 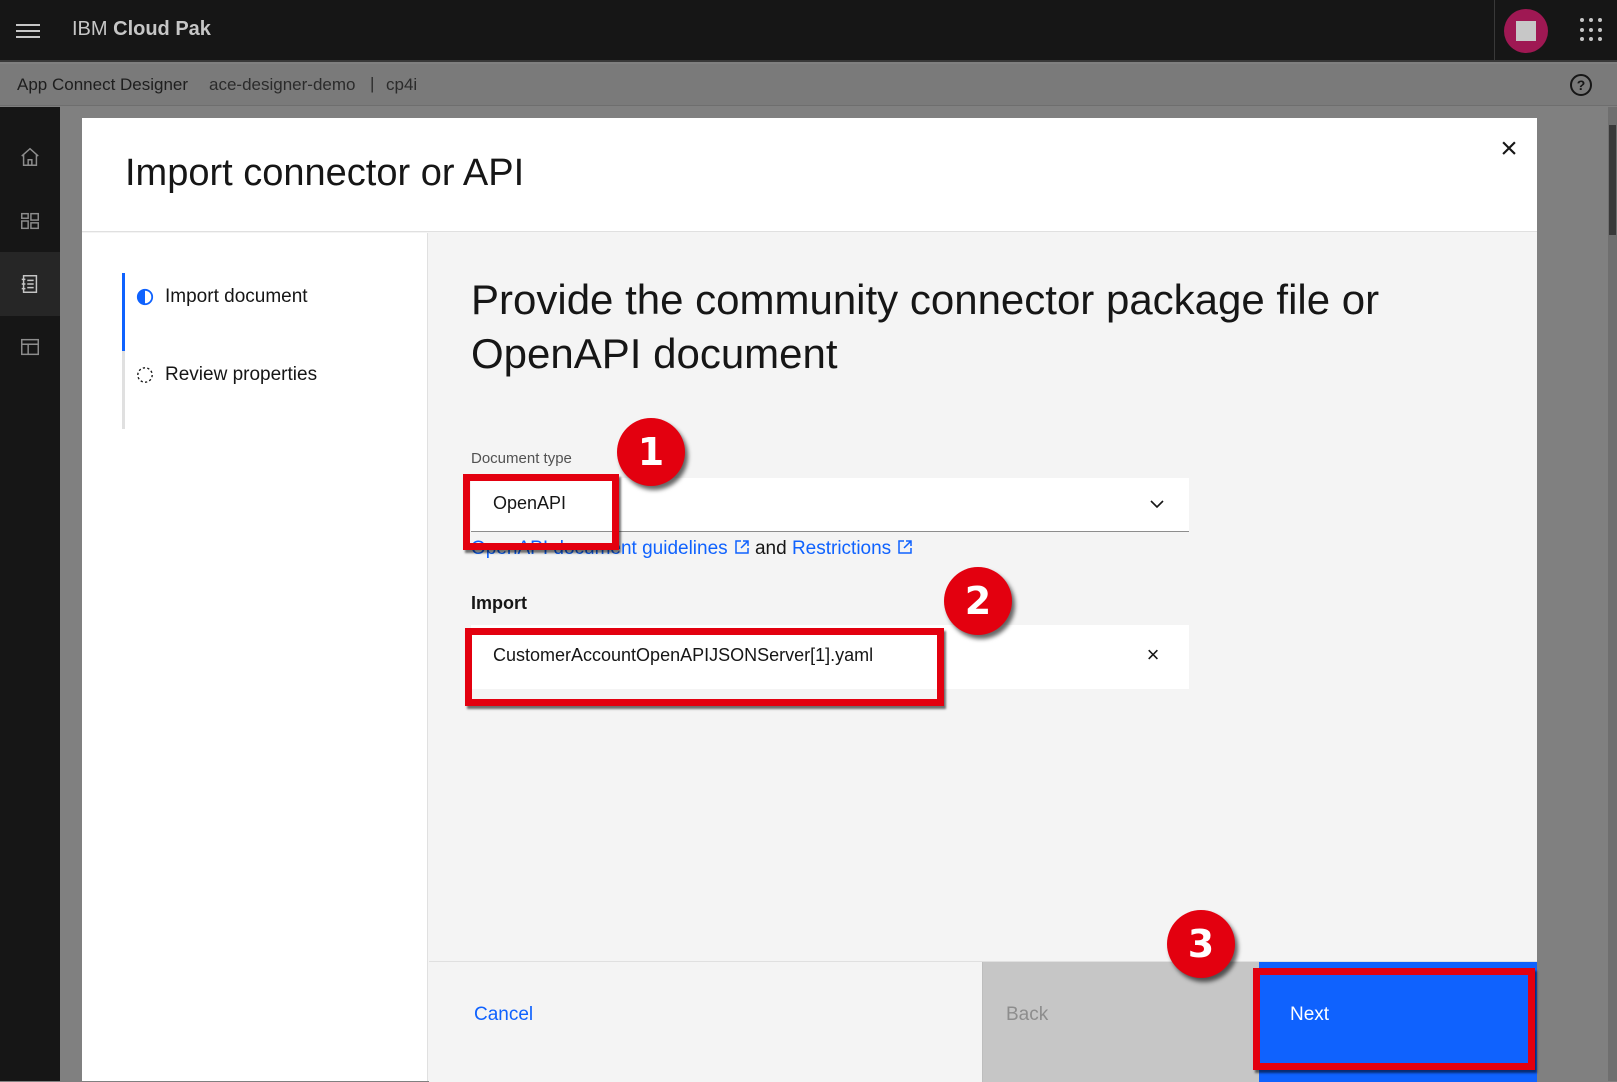 What do you see at coordinates (30, 157) in the screenshot?
I see `home-icon` at bounding box center [30, 157].